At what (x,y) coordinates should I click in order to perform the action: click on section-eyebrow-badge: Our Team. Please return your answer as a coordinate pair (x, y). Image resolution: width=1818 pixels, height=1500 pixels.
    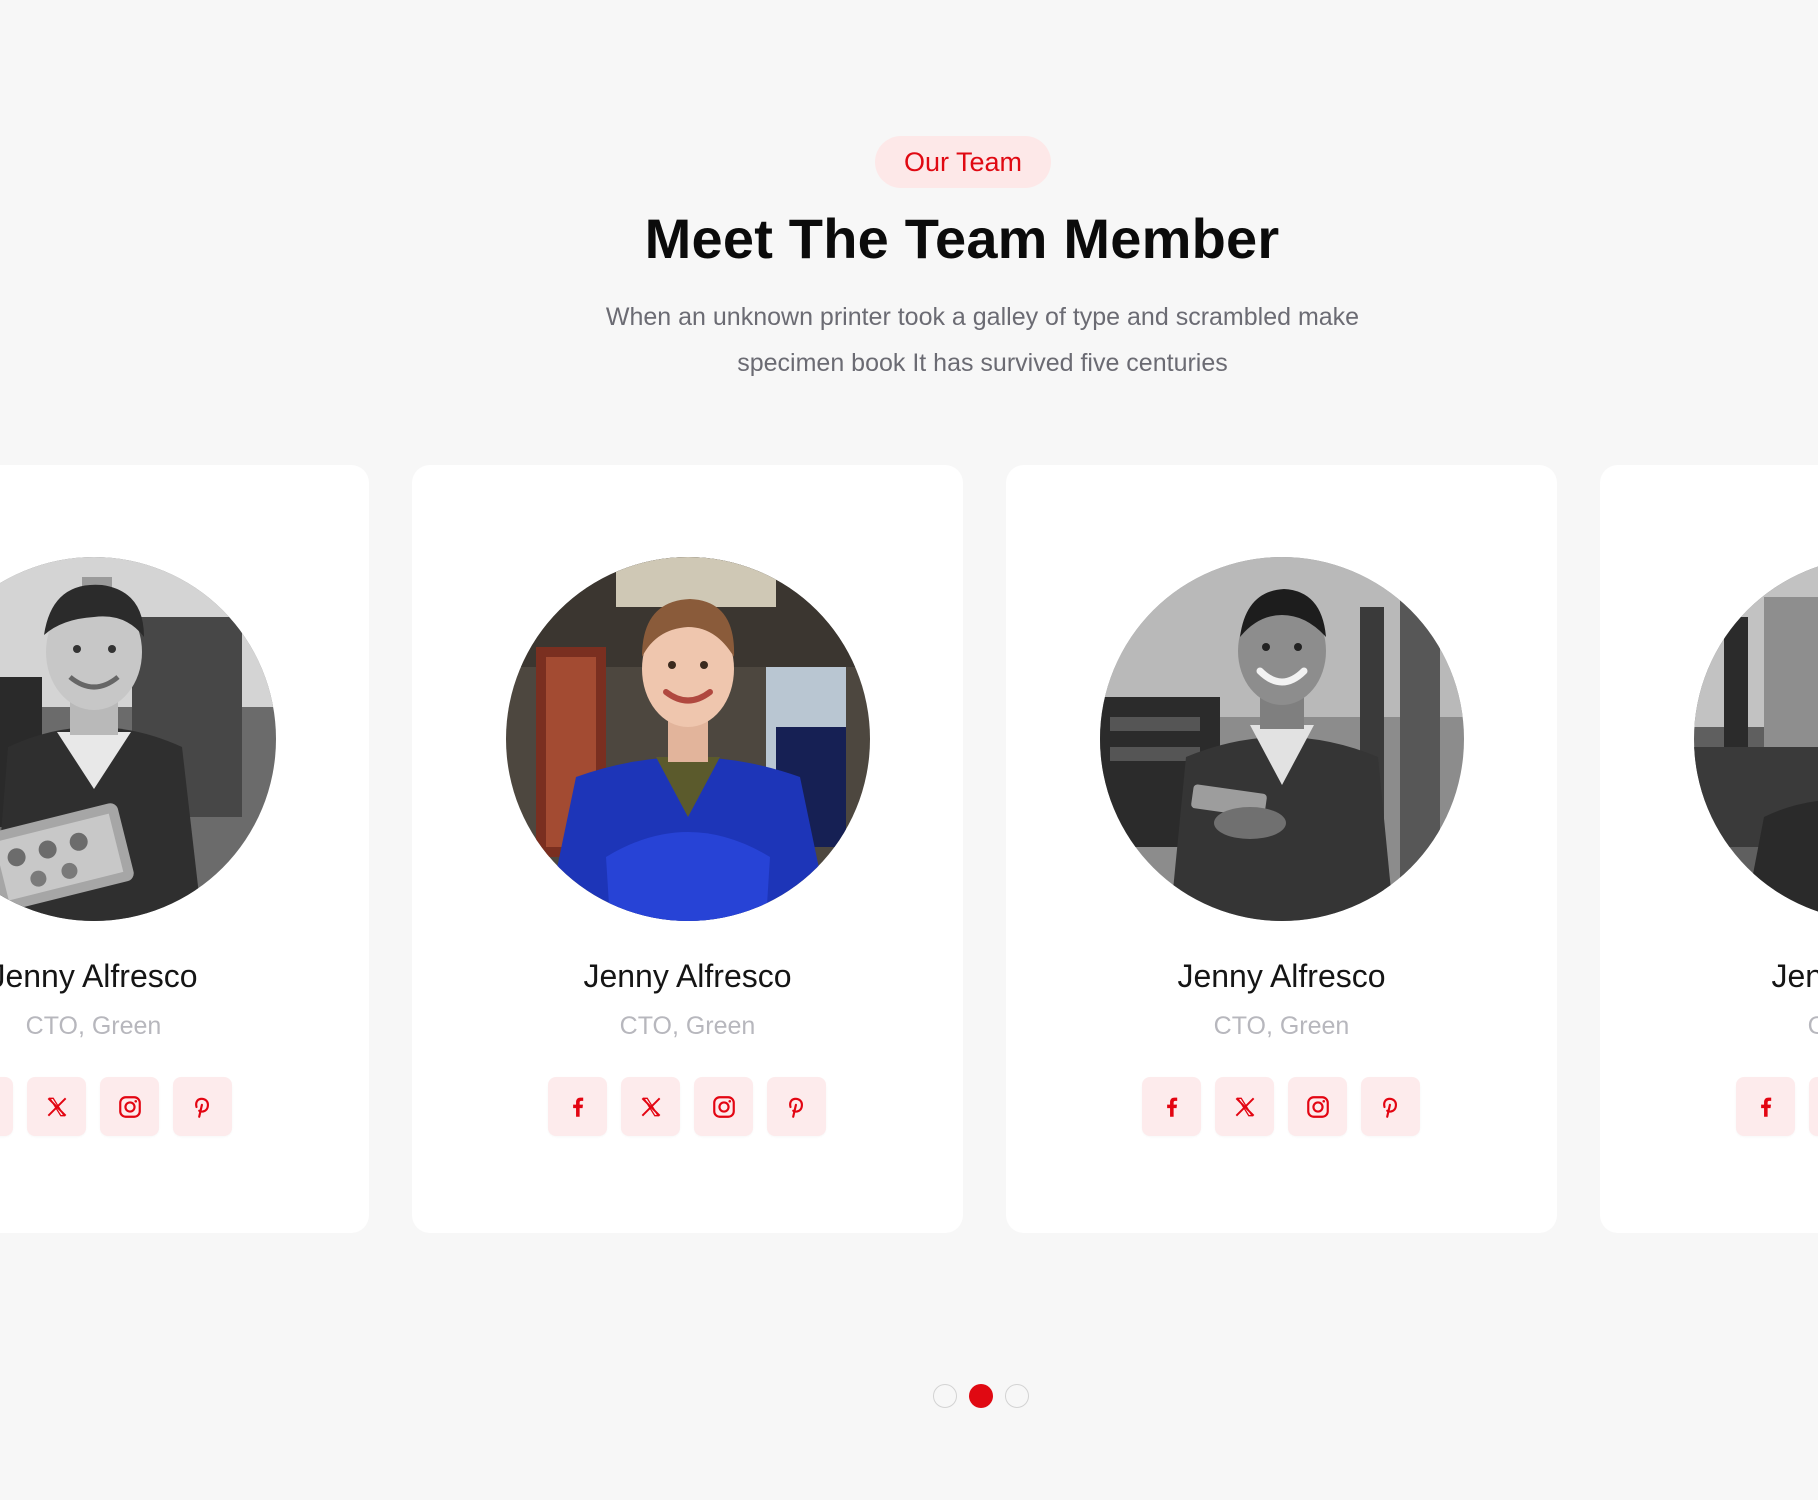
    Looking at the image, I should click on (963, 162).